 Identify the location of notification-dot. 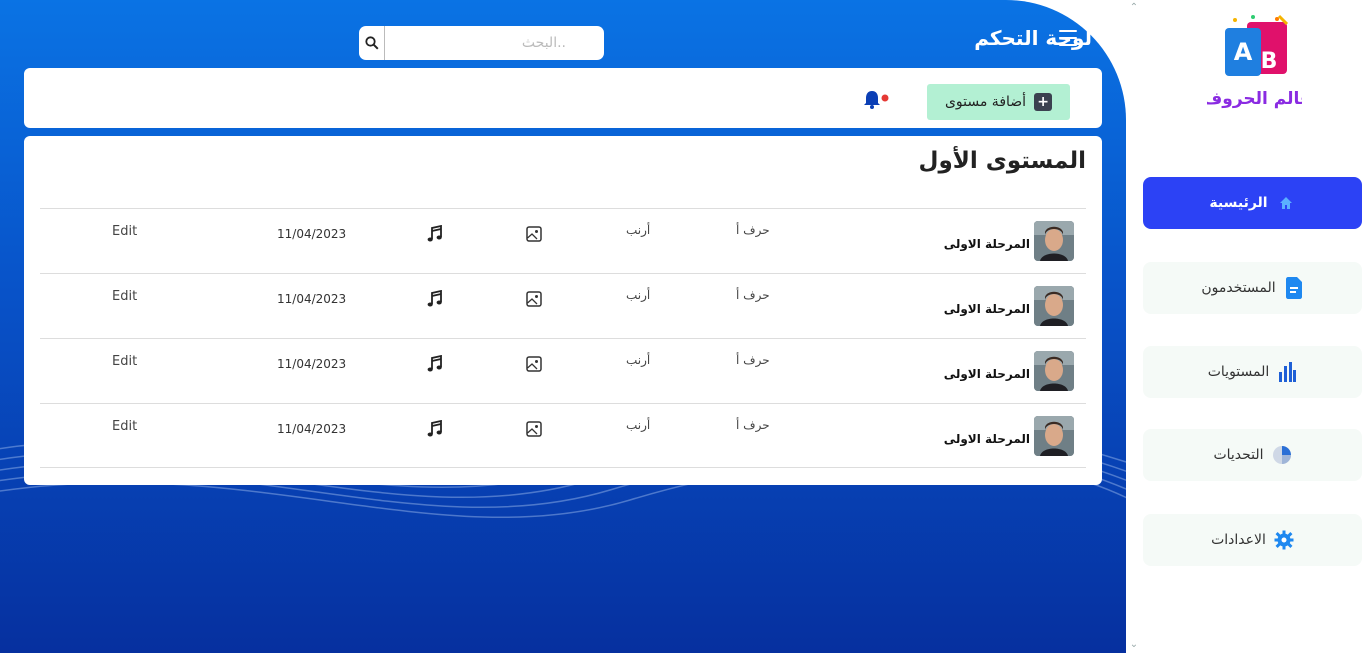
(885, 98).